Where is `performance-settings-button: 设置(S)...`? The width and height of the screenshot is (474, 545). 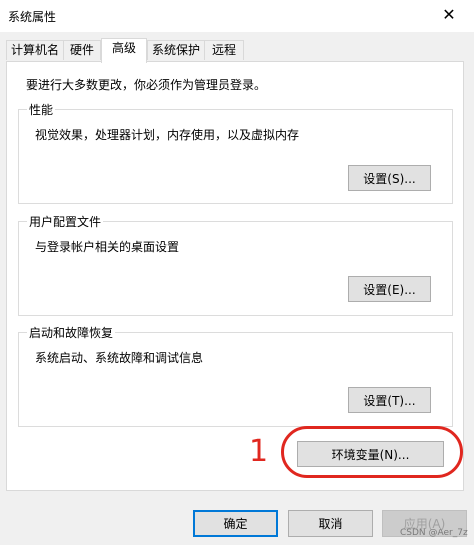 performance-settings-button: 设置(S)... is located at coordinates (389, 178).